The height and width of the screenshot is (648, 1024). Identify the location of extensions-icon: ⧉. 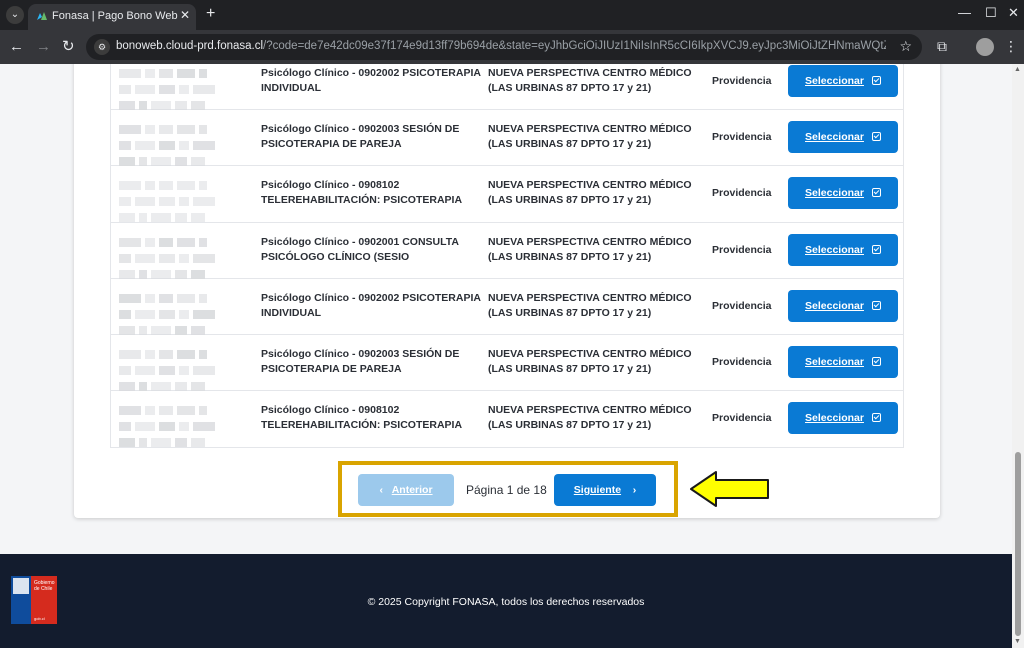
(942, 46).